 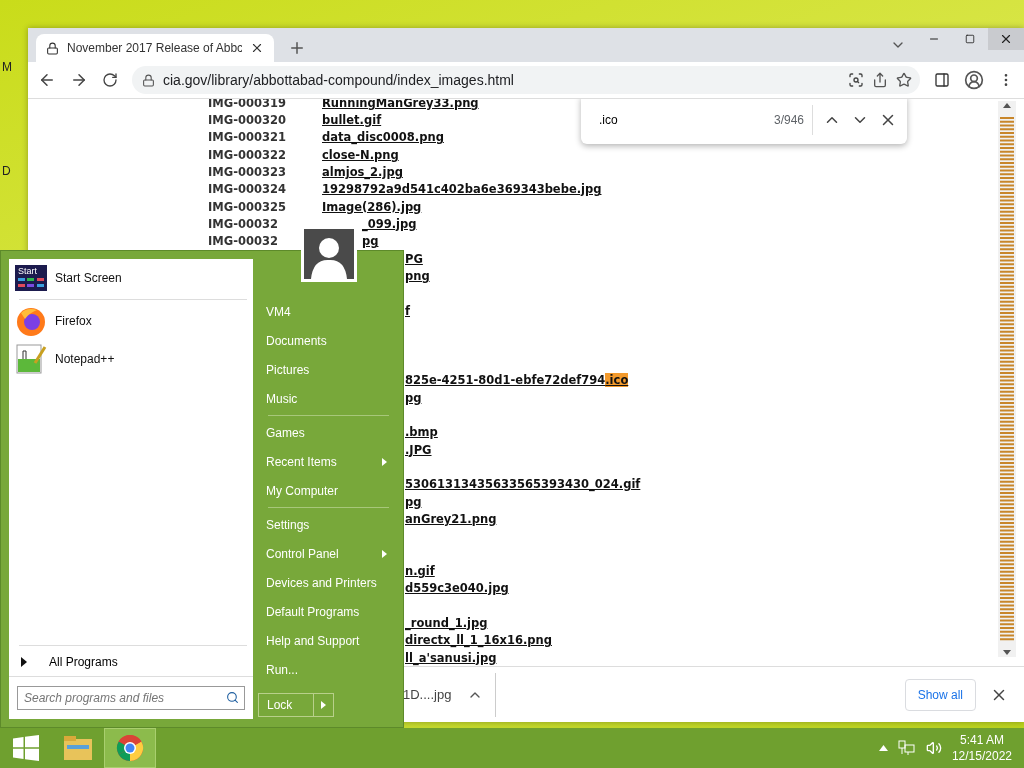 What do you see at coordinates (478, 640) in the screenshot?
I see `file-link: directx_ll_1_16x16.png` at bounding box center [478, 640].